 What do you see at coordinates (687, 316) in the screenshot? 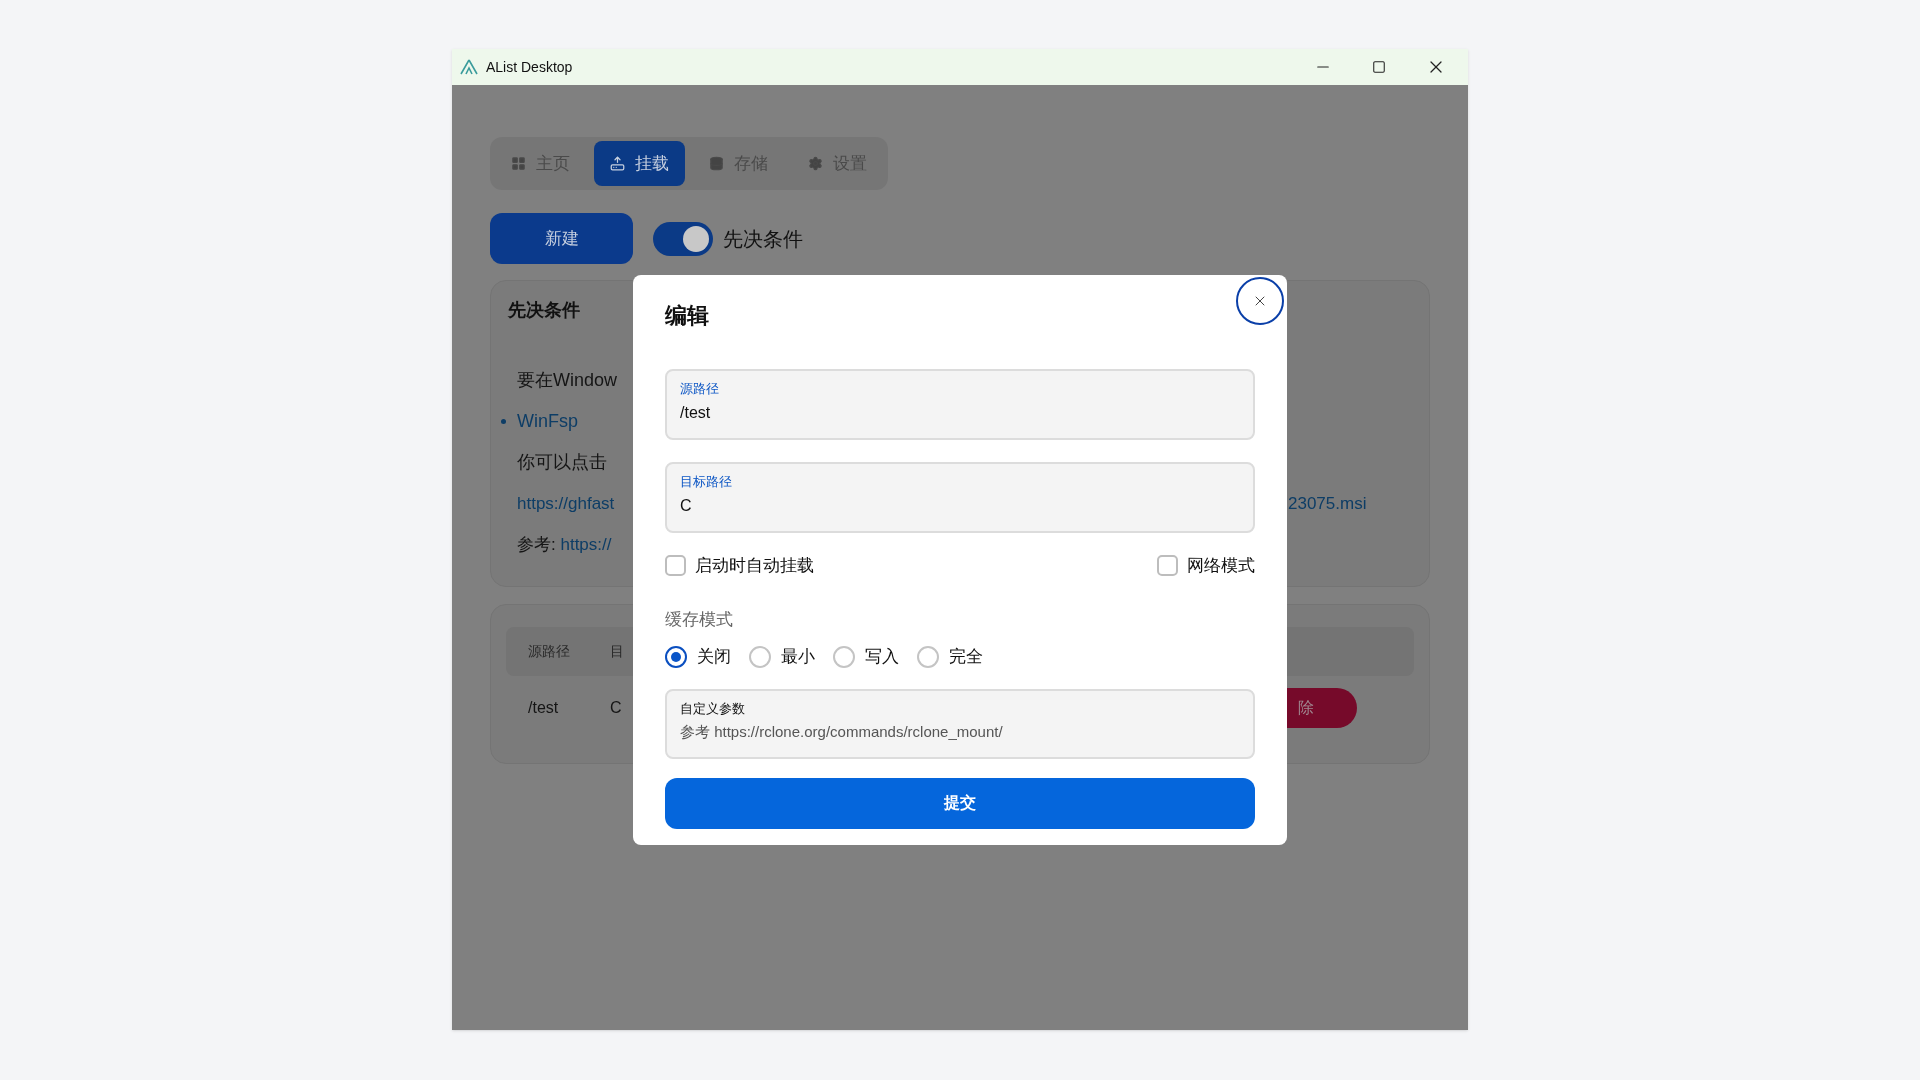
I see `dialog-title: 编辑` at bounding box center [687, 316].